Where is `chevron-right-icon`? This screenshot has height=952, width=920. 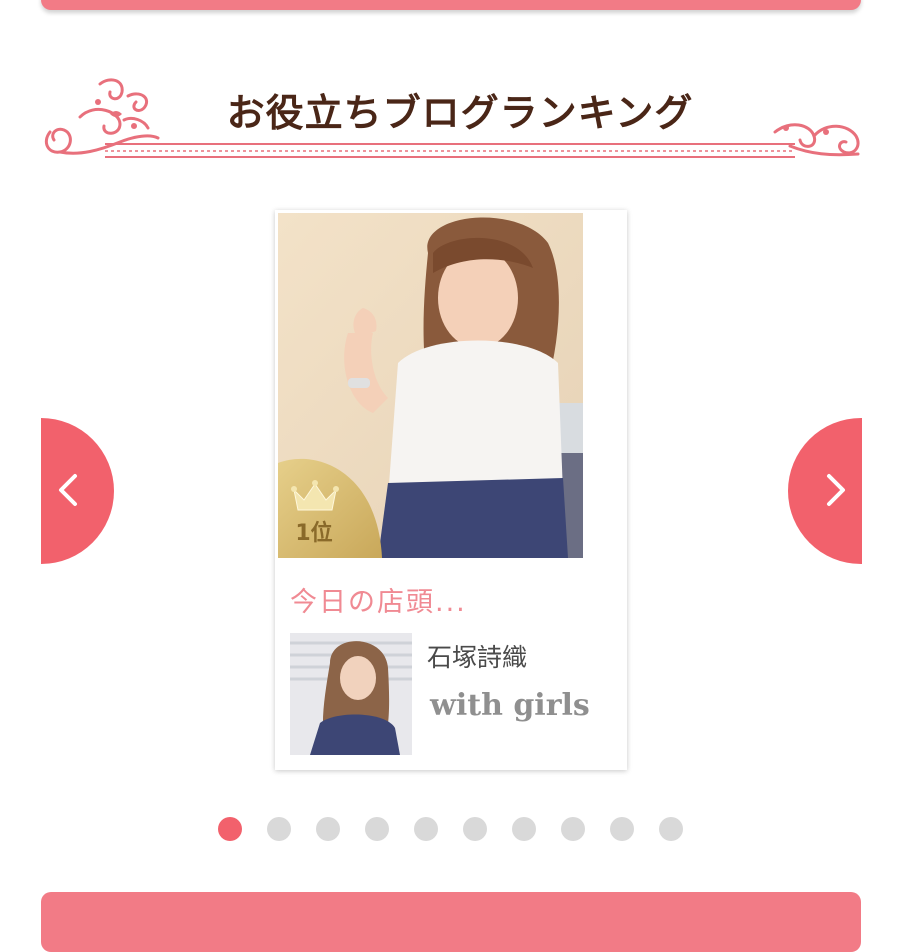 chevron-right-icon is located at coordinates (836, 490).